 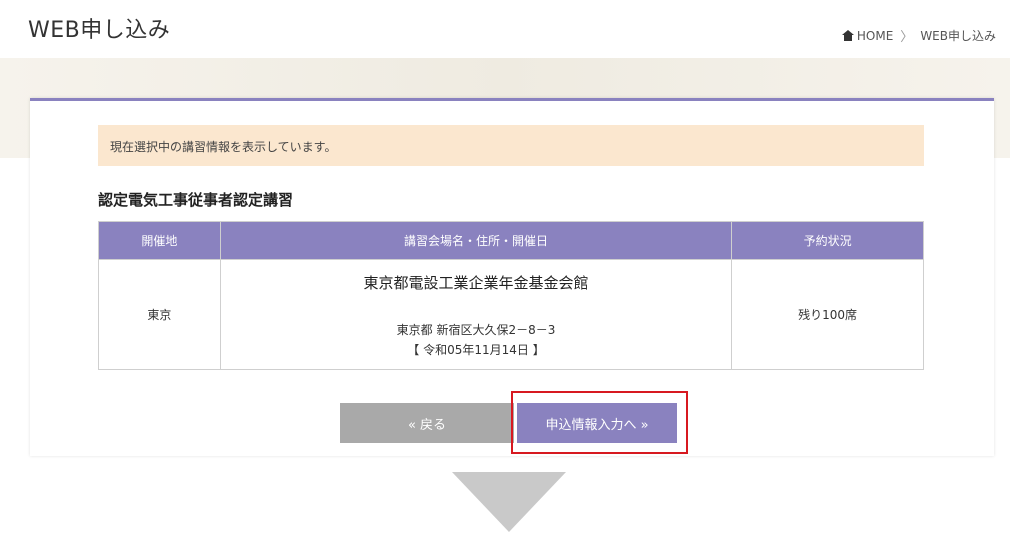 I want to click on home-icon, so click(x=847, y=35).